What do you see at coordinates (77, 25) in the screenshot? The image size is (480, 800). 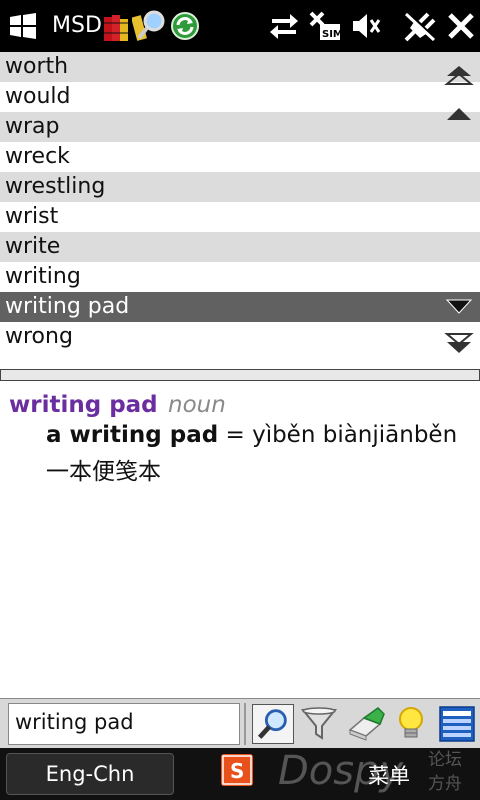 I see `app-title: MSD` at bounding box center [77, 25].